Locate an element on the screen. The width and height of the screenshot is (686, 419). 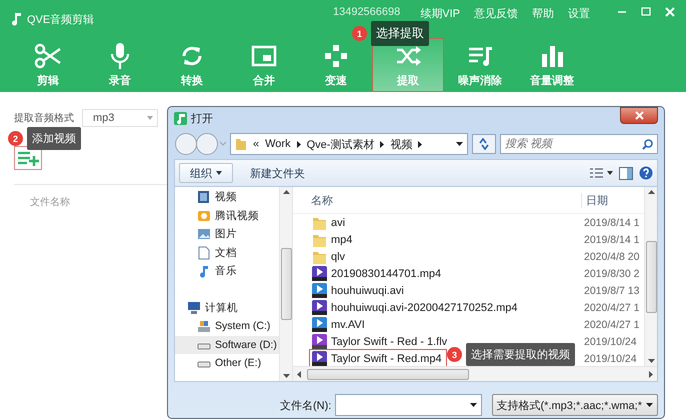
format-value: mp3 is located at coordinates (103, 118).